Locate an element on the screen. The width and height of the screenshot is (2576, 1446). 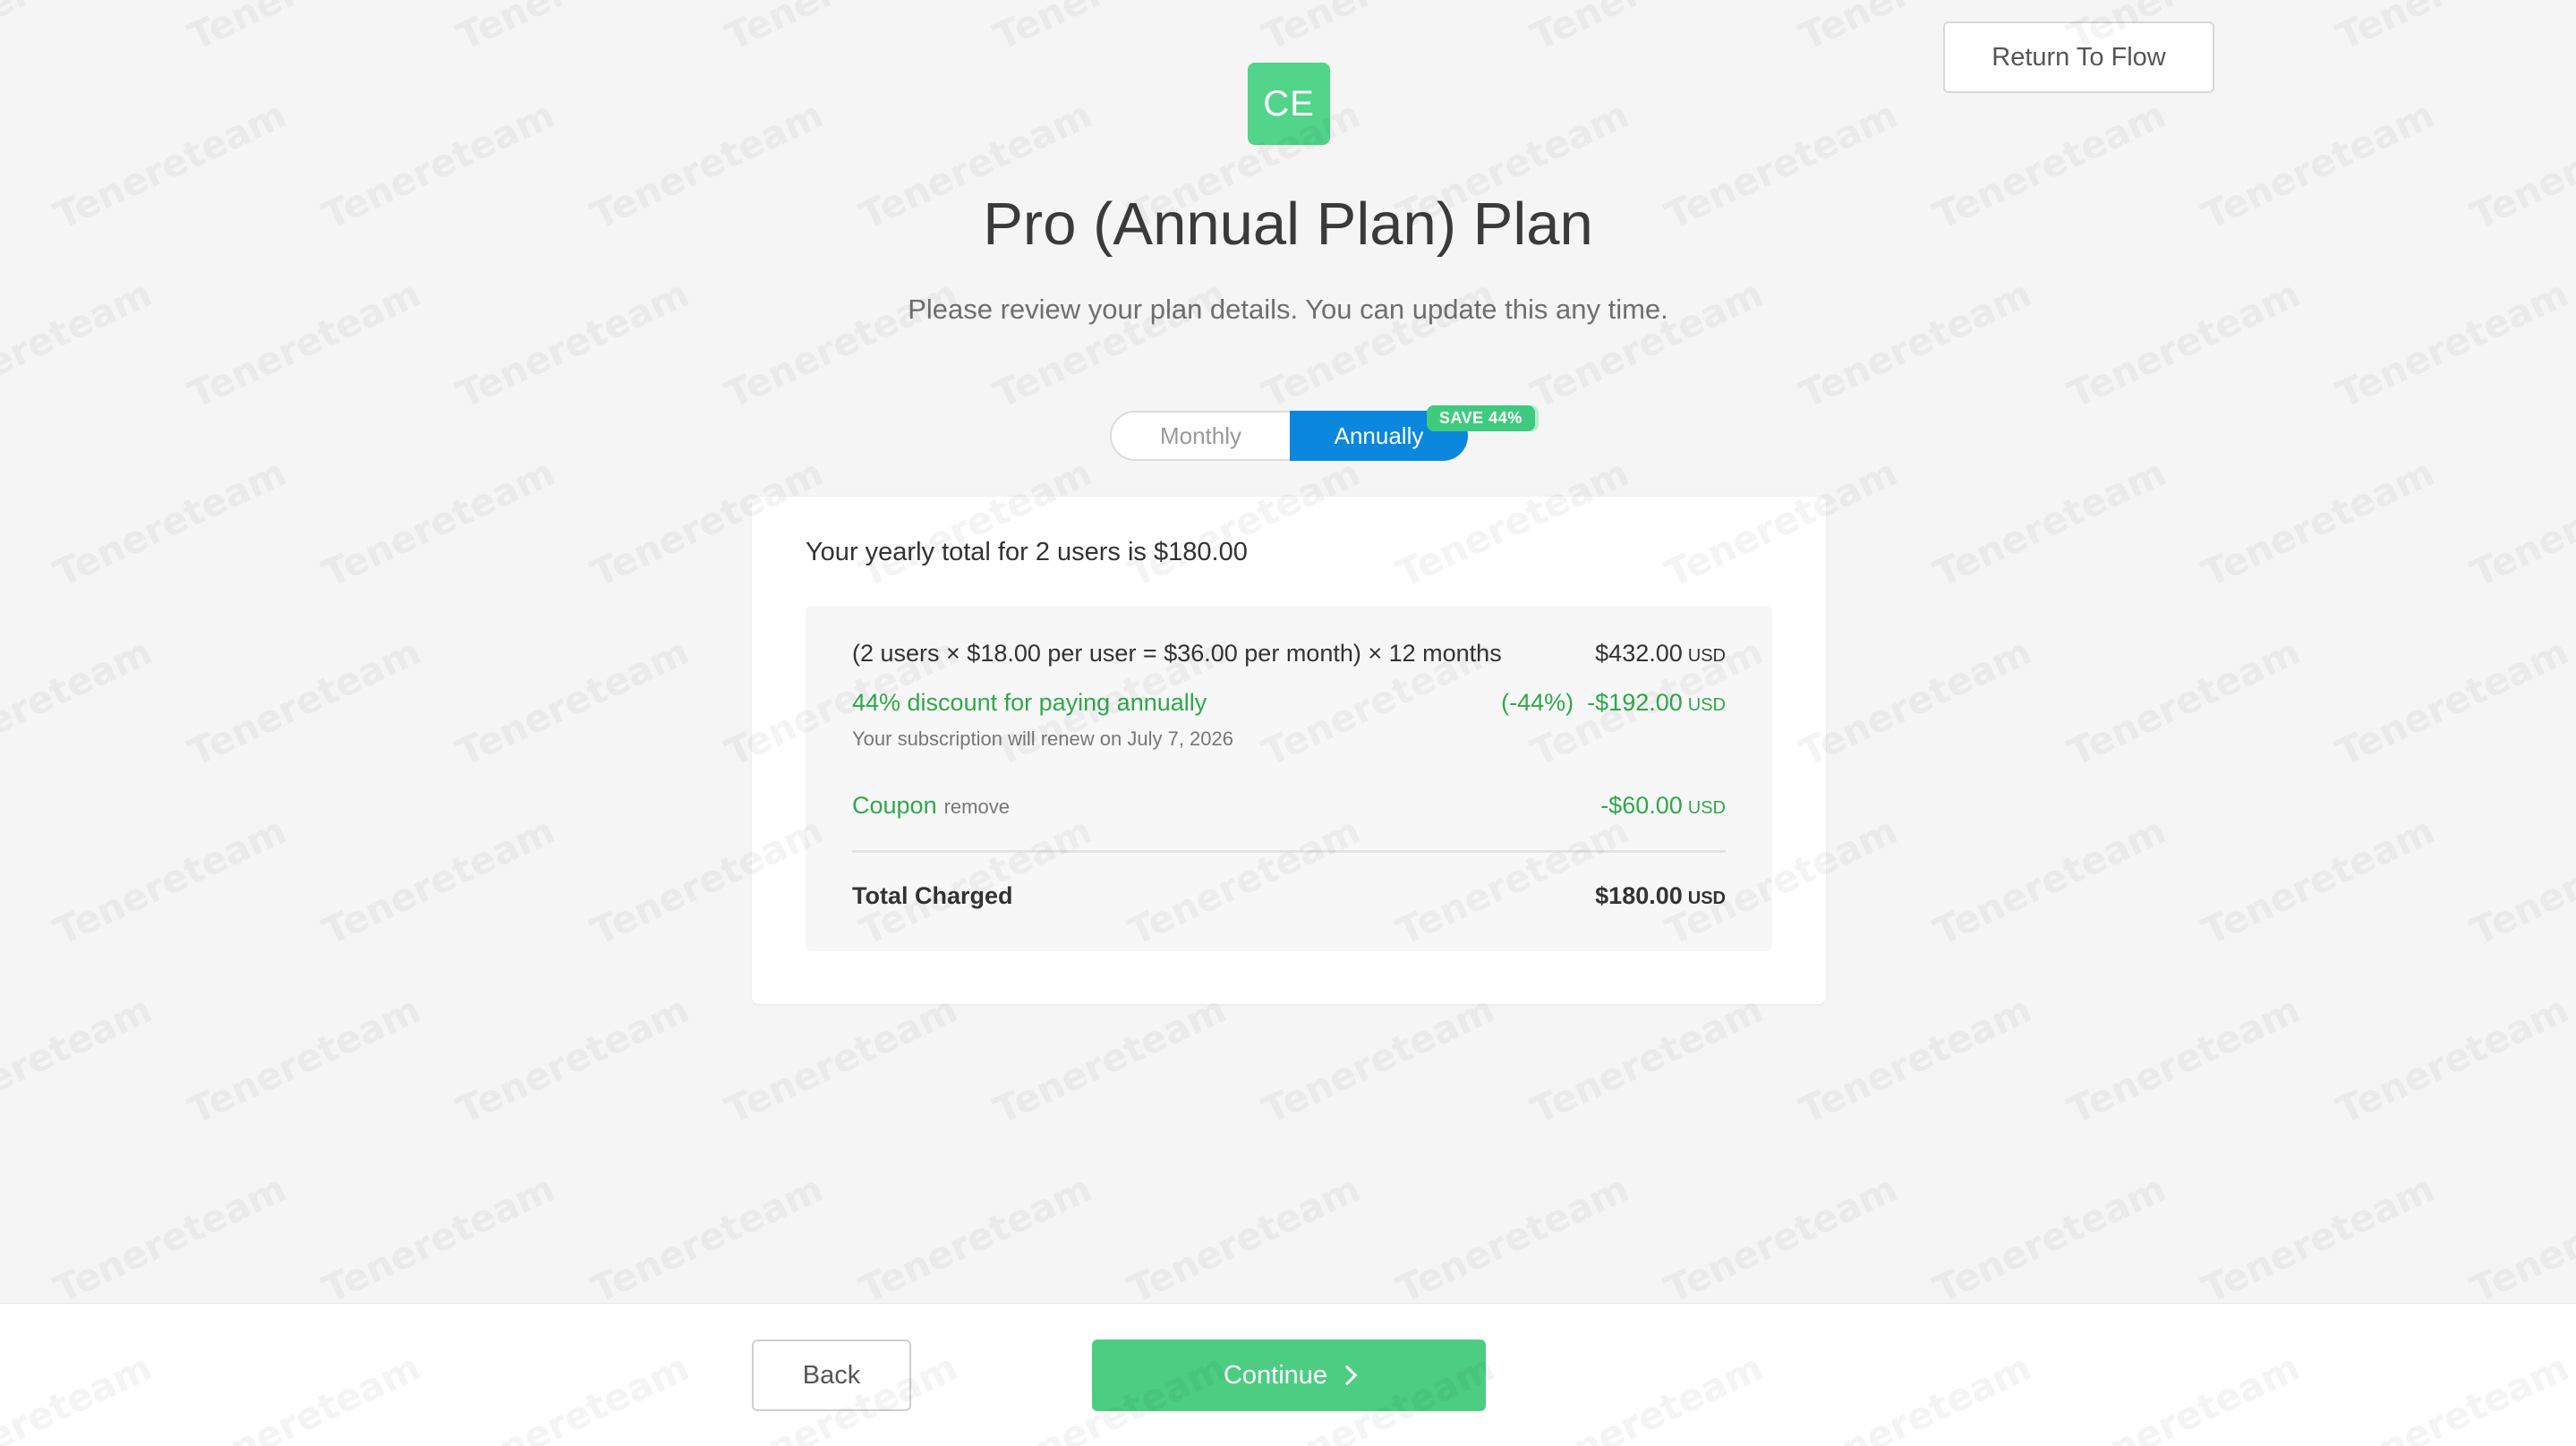
continue-button: Continue is located at coordinates (1289, 1376).